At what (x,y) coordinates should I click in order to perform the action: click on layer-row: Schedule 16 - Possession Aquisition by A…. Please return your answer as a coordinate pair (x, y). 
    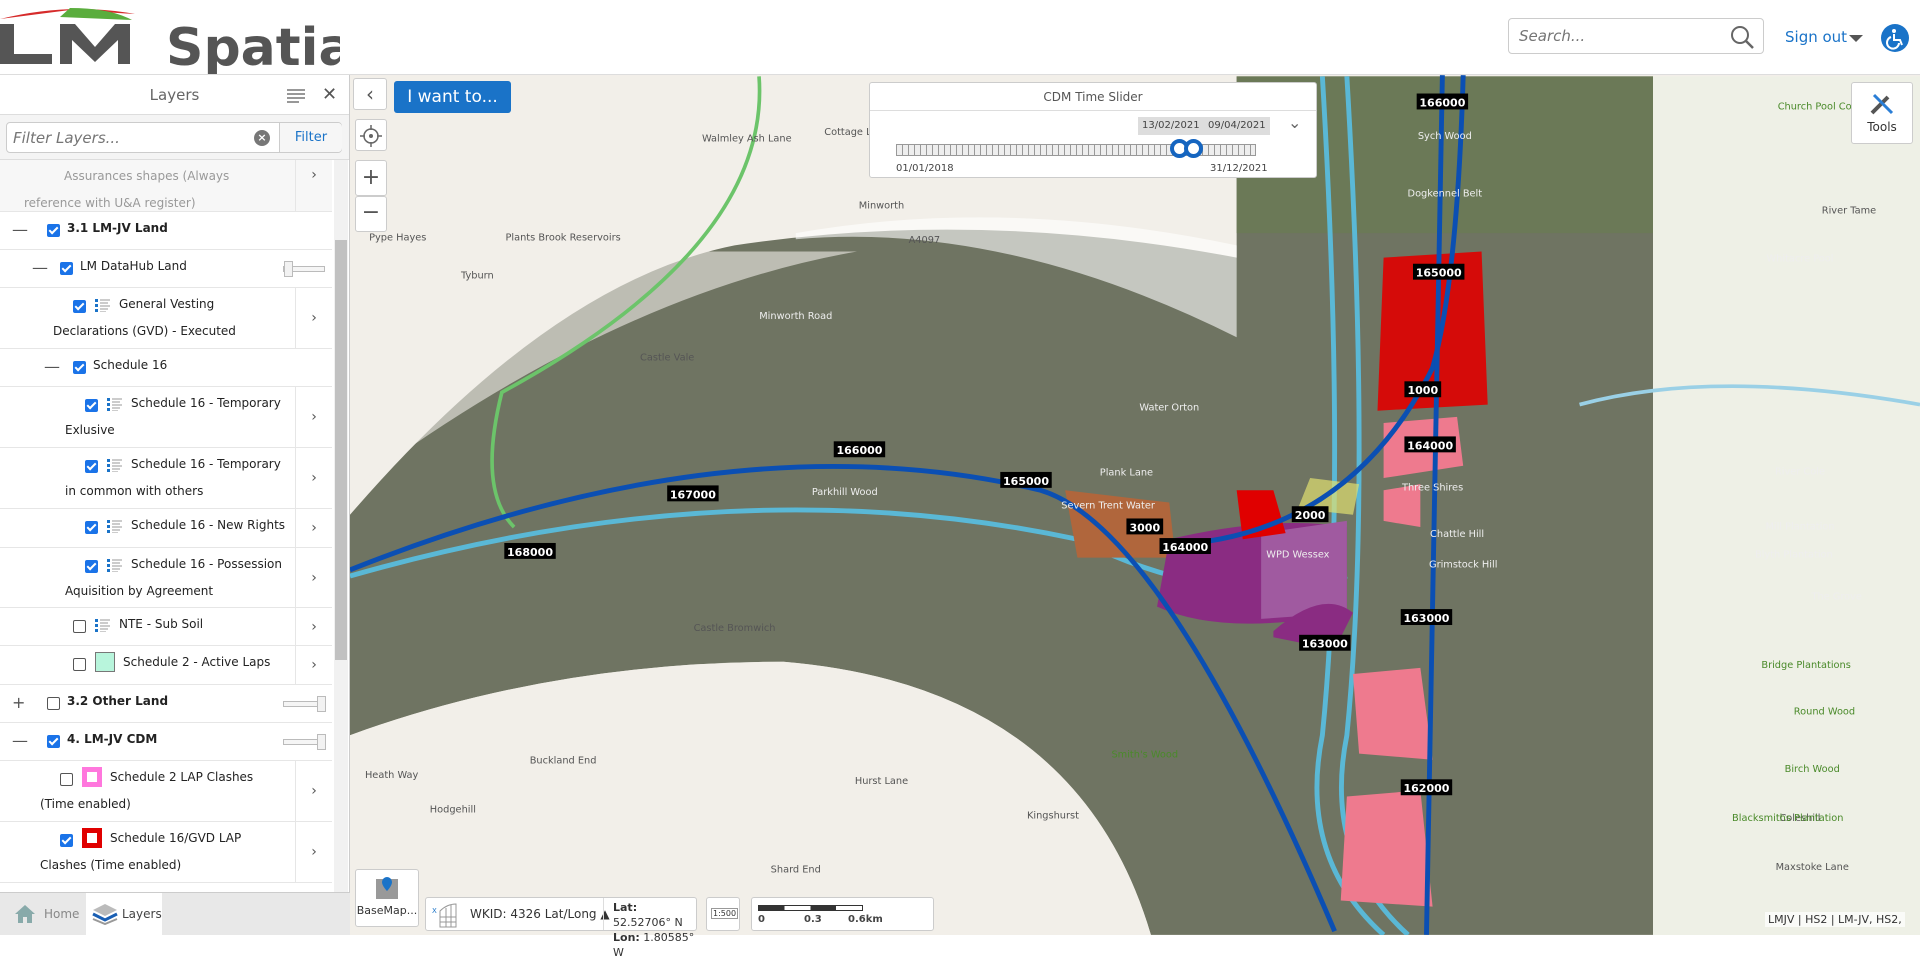
    Looking at the image, I should click on (166, 578).